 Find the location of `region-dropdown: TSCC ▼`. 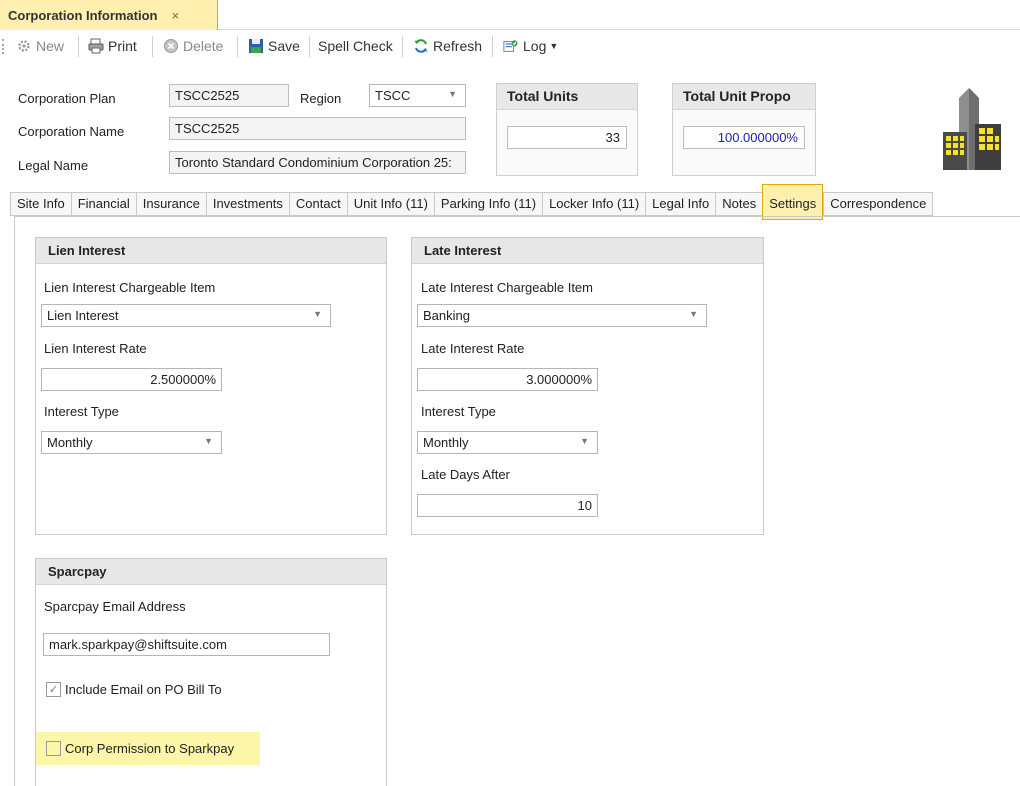

region-dropdown: TSCC ▼ is located at coordinates (417, 95).